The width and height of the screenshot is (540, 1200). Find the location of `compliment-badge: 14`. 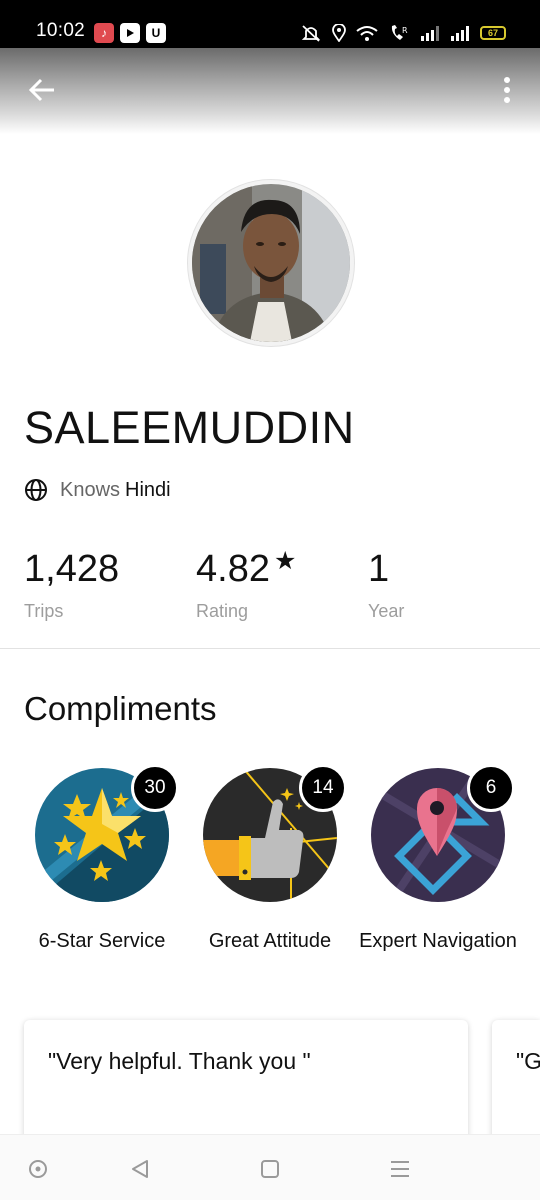

compliment-badge: 14 is located at coordinates (275, 833).